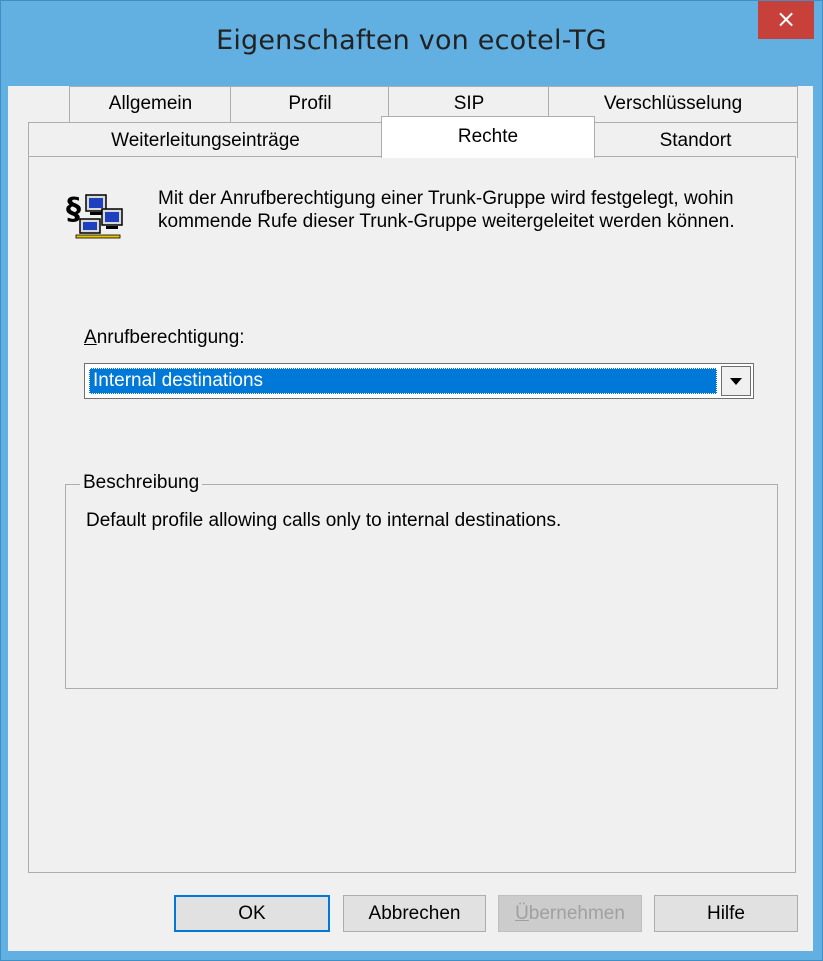  I want to click on close-button: ×, so click(786, 20).